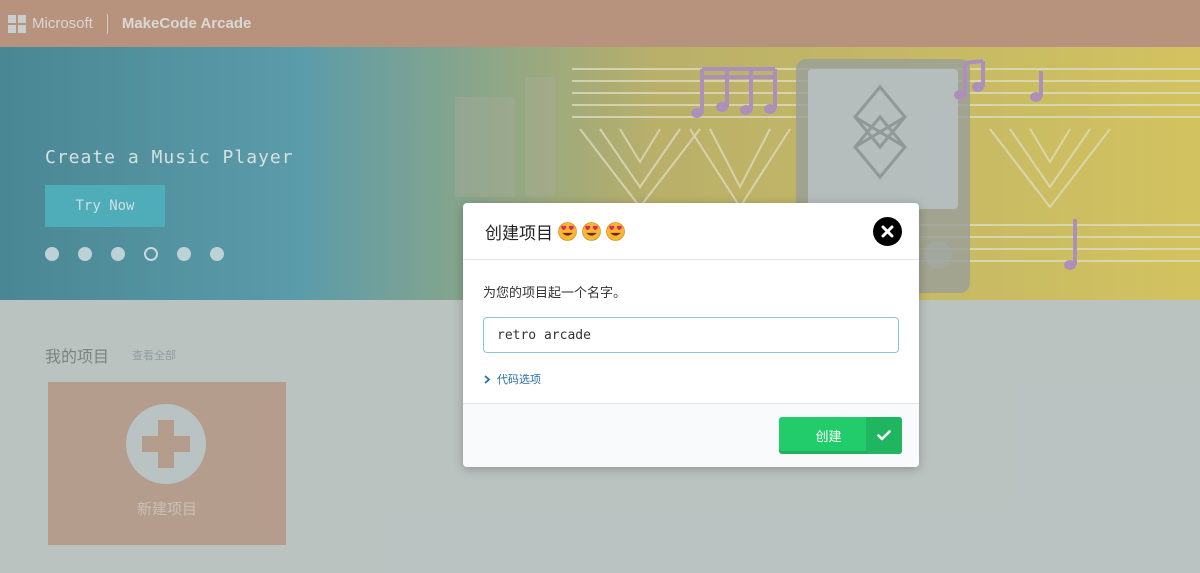  What do you see at coordinates (884, 435) in the screenshot?
I see `checkmark-icon` at bounding box center [884, 435].